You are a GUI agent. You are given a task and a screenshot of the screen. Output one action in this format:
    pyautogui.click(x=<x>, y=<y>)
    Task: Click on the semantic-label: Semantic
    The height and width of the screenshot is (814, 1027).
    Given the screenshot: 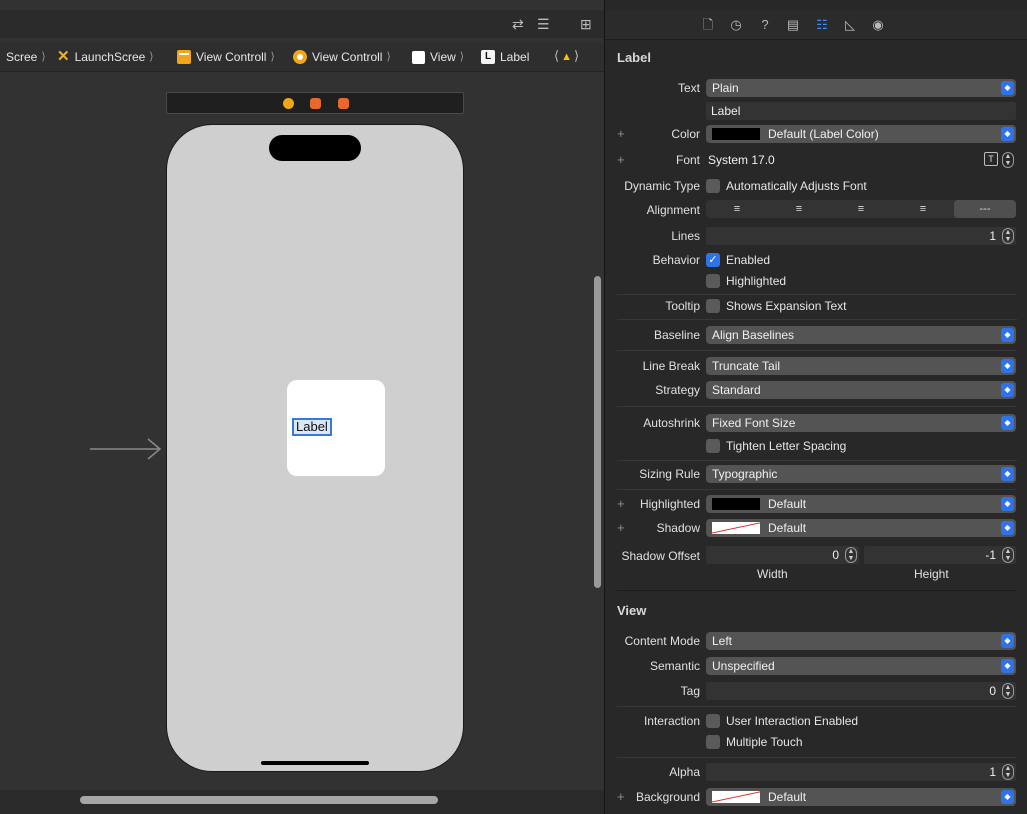 What is the action you would take?
    pyautogui.click(x=674, y=666)
    